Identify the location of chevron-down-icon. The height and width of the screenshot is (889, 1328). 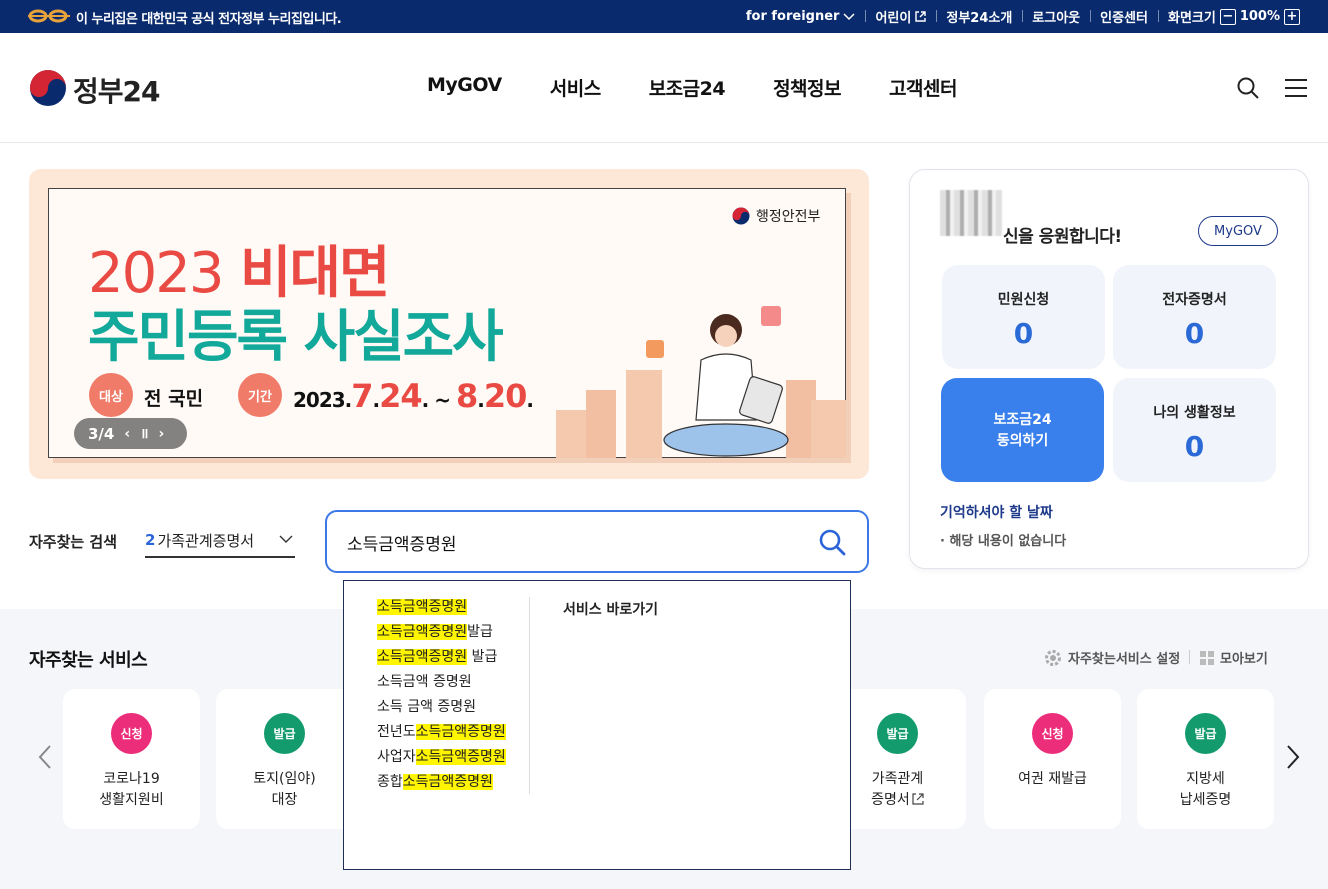
(286, 539).